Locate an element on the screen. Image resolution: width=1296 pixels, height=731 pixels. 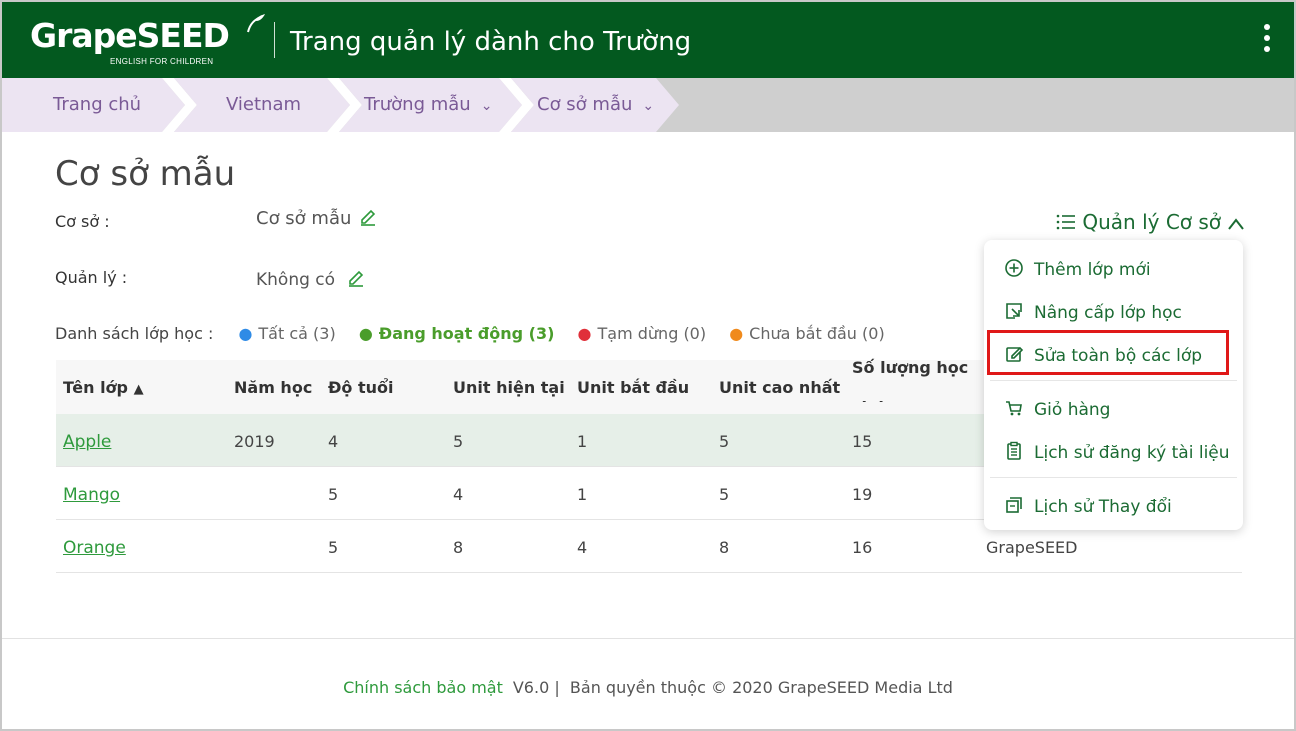
menu-item-change-history: Lịch sử Thay đổi is located at coordinates (1088, 506).